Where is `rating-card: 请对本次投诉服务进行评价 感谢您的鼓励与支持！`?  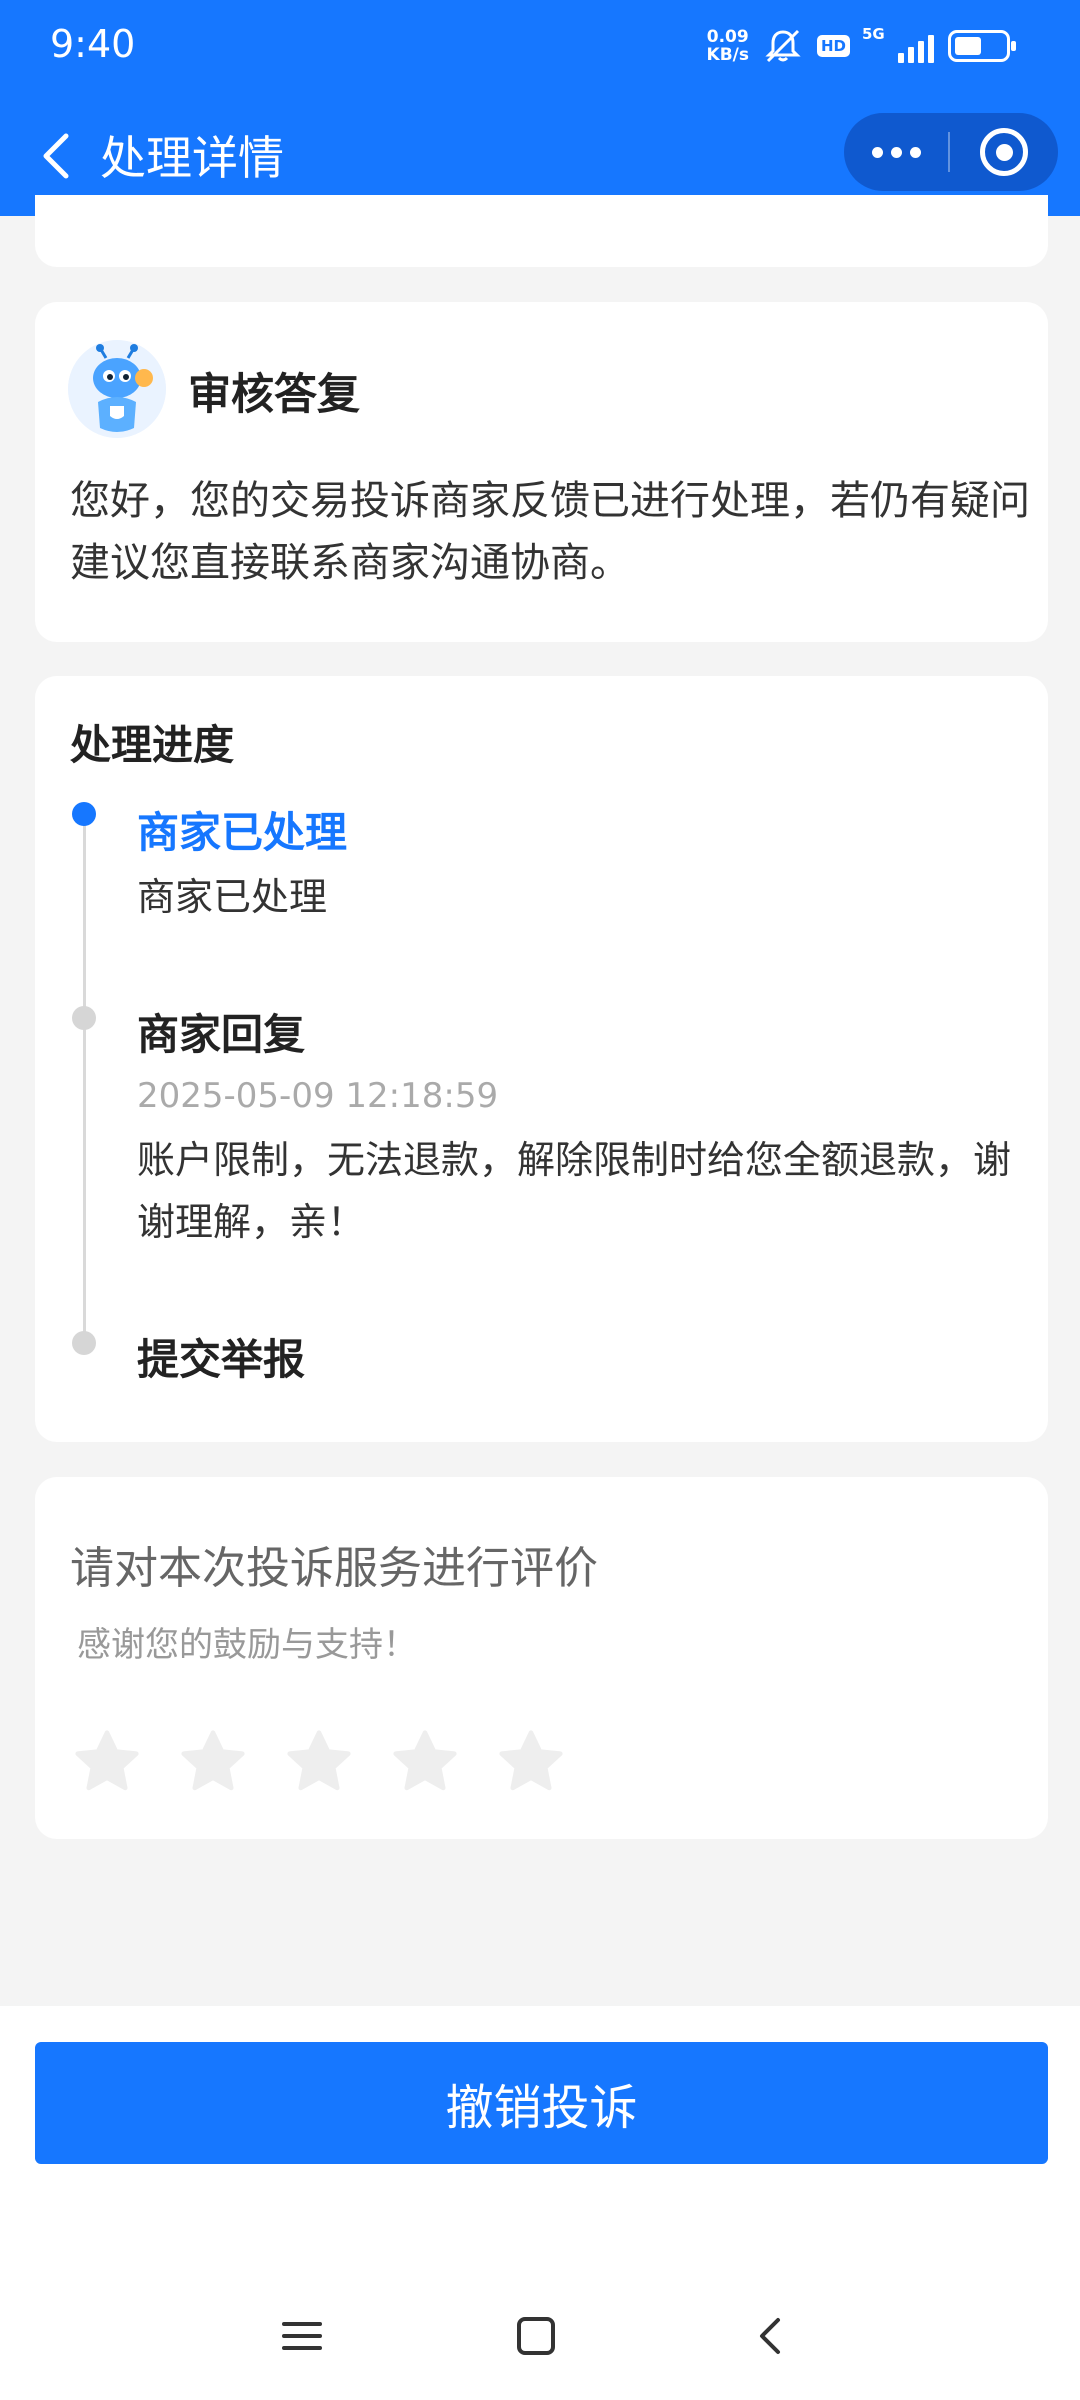 rating-card: 请对本次投诉服务进行评价 感谢您的鼓励与支持！ is located at coordinates (541, 1658).